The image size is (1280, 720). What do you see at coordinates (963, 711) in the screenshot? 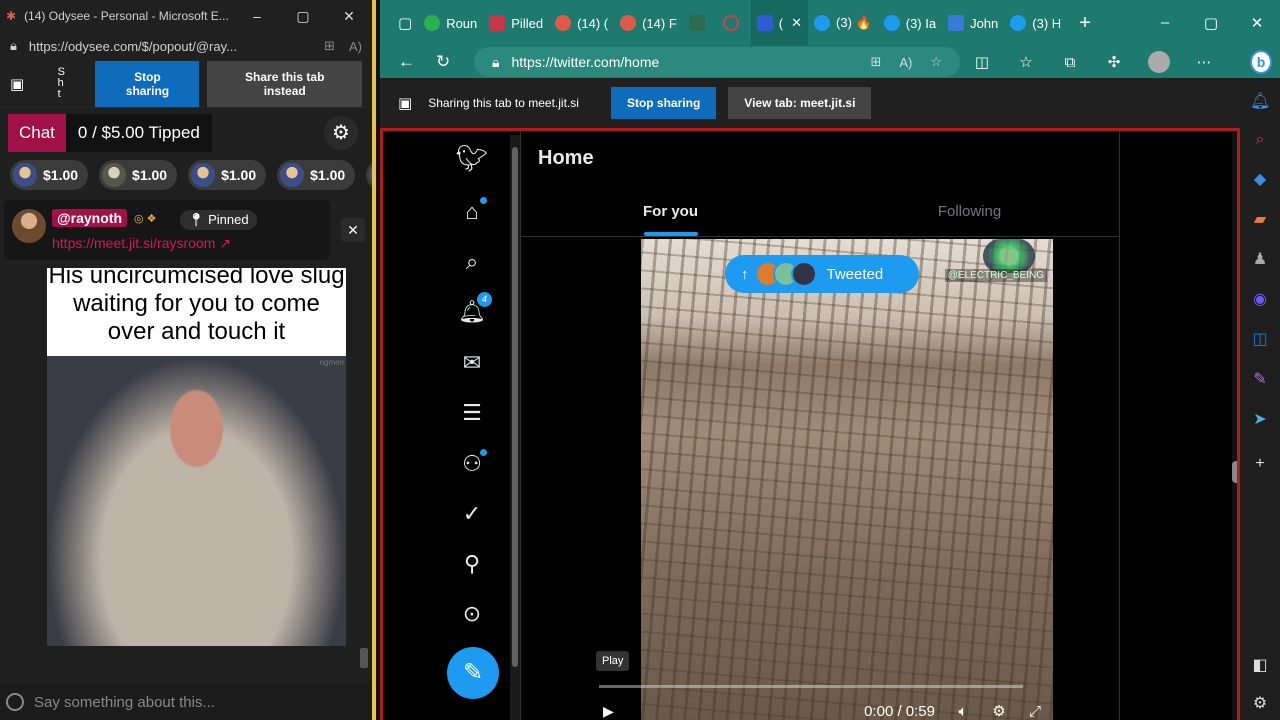
I see `volume-icon: 🔈︎` at bounding box center [963, 711].